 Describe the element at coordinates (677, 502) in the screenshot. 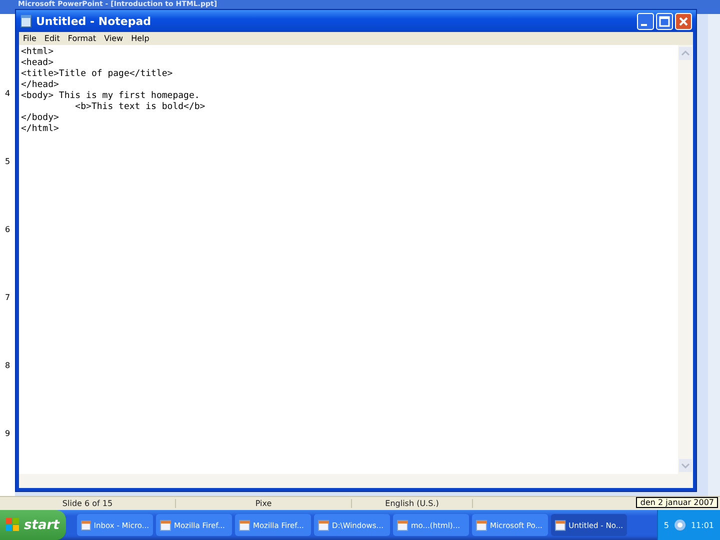

I see `date-tooltip: den 2 januar 2007` at that location.